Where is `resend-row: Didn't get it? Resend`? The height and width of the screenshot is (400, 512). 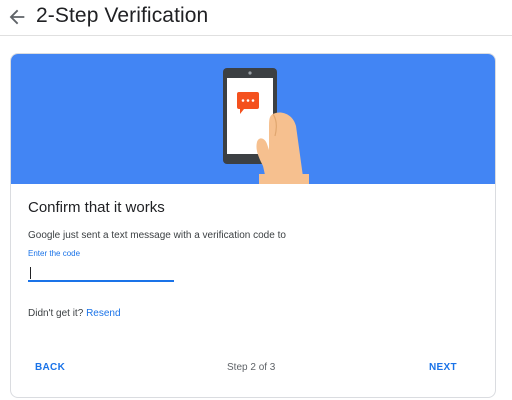 resend-row: Didn't get it? Resend is located at coordinates (74, 314).